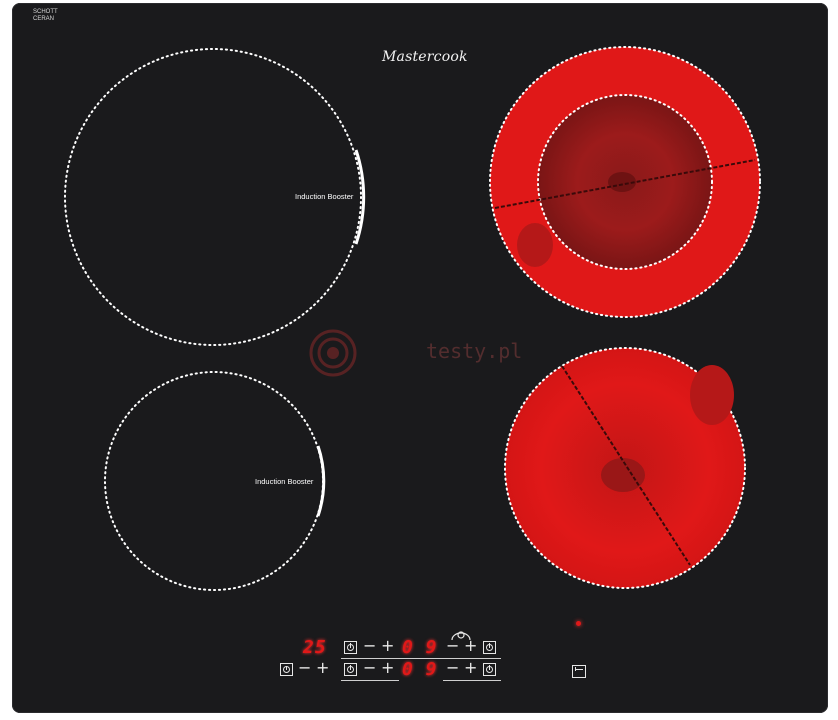 The image size is (838, 720). Describe the element at coordinates (369, 646) in the screenshot. I see `minus-rear-button: −` at that location.